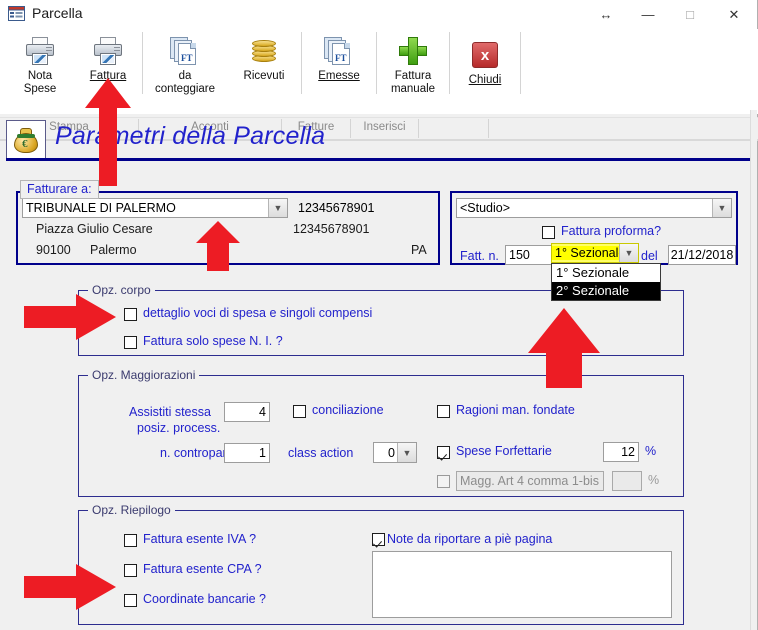  I want to click on window-title: Parcella, so click(57, 13).